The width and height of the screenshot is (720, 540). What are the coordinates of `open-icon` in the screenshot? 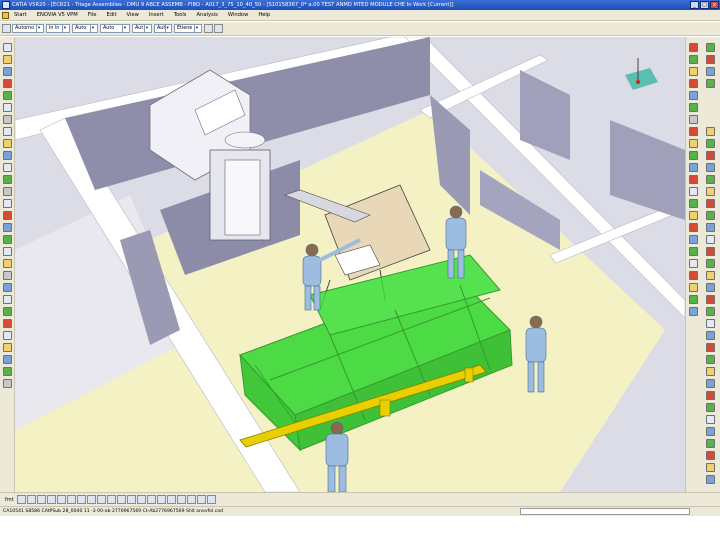 It's located at (7, 59).